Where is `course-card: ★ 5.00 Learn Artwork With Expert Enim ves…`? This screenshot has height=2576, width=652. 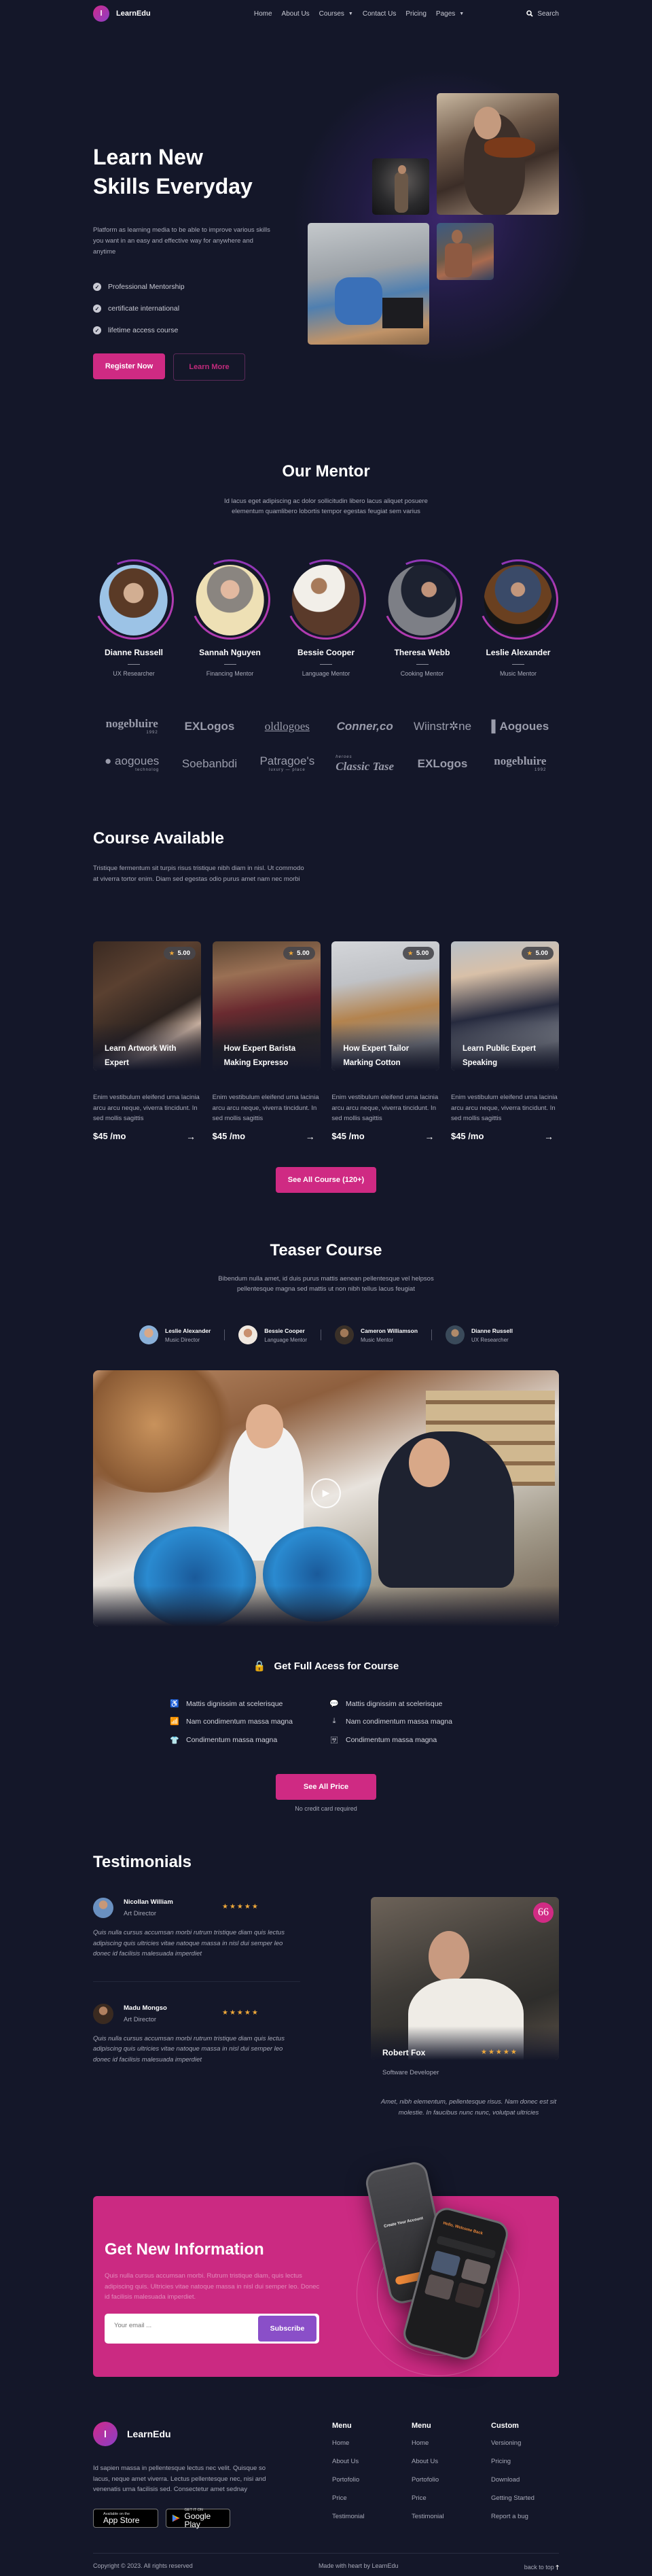 course-card: ★ 5.00 Learn Artwork With Expert Enim ves… is located at coordinates (147, 1041).